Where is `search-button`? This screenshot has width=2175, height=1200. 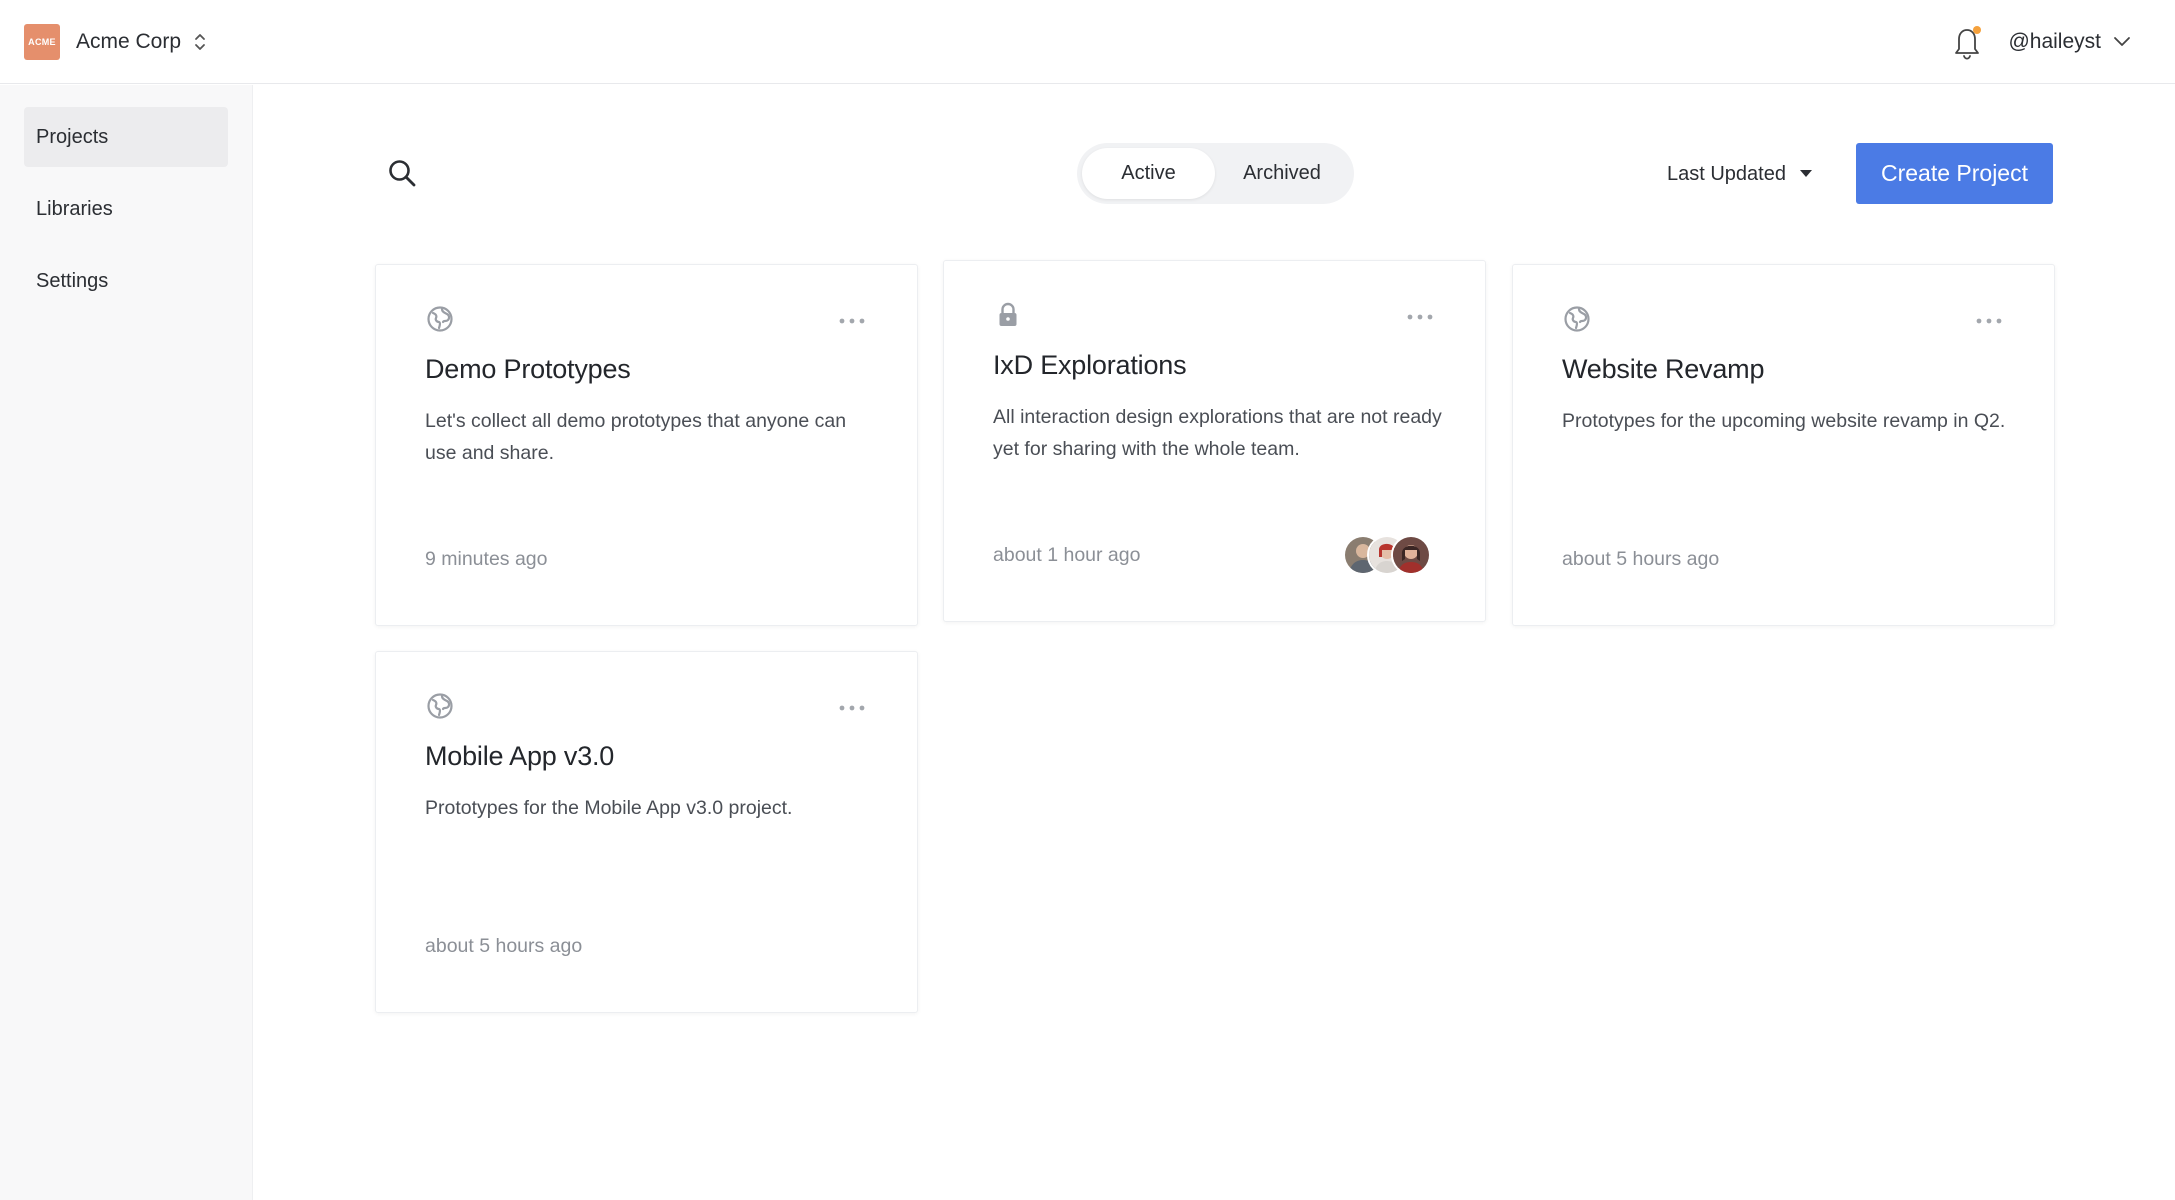
search-button is located at coordinates (402, 173).